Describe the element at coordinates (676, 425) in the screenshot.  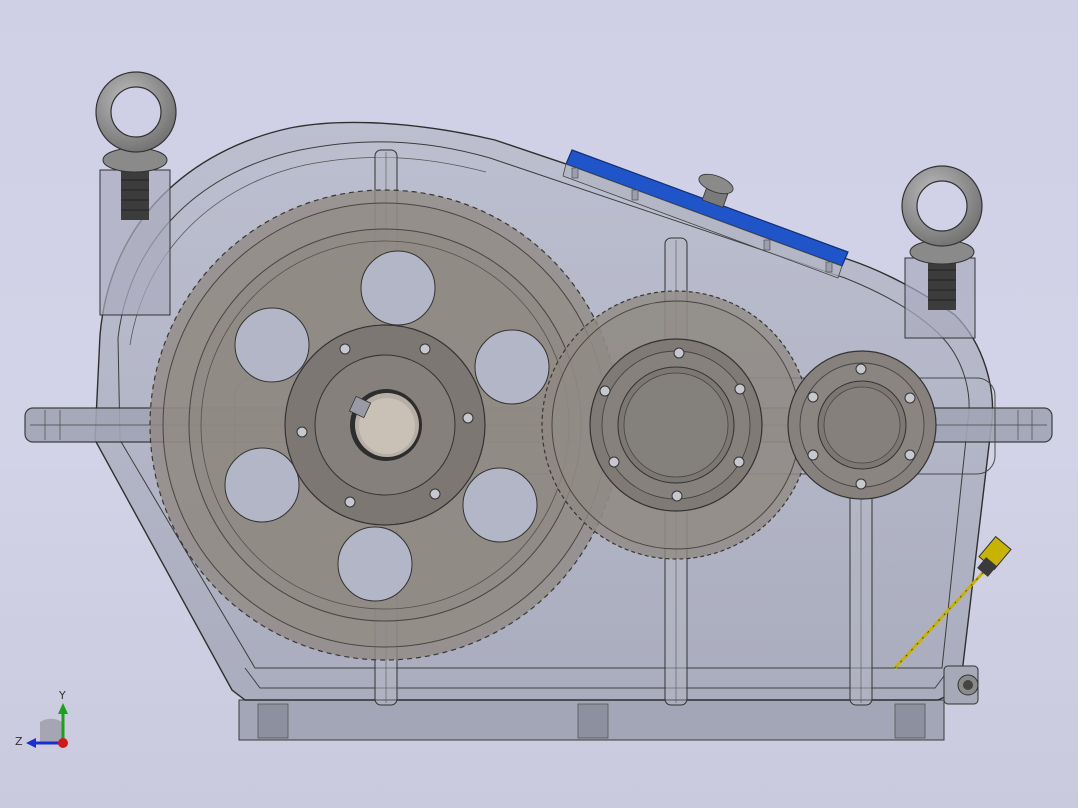
I see `intermediate-gear` at that location.